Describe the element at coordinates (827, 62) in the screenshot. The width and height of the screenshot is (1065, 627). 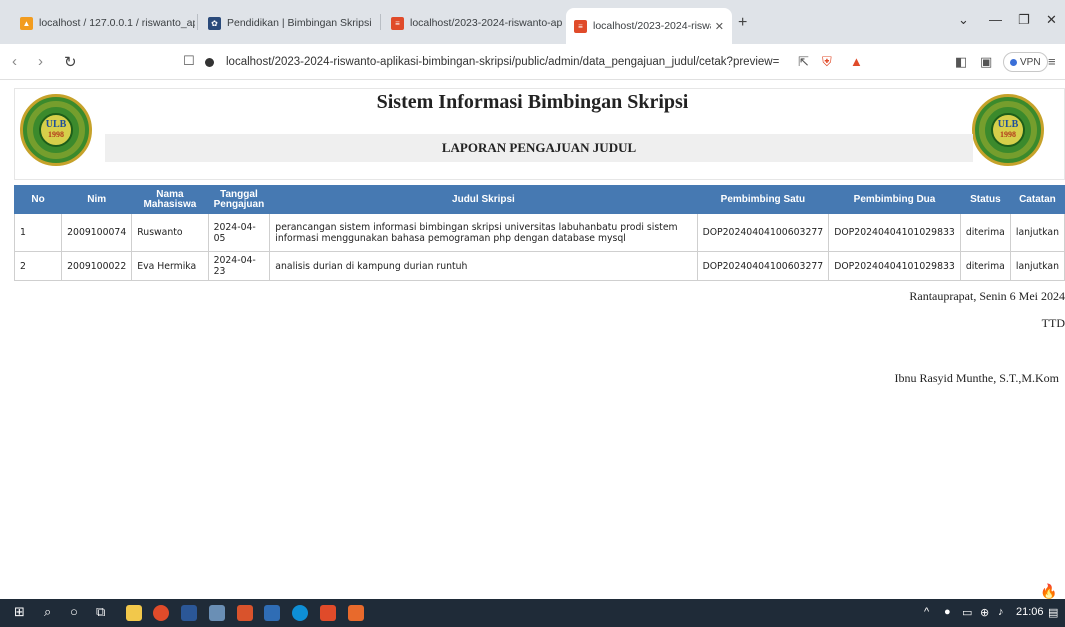
I see `brave-shield-icon: ⛨` at that location.